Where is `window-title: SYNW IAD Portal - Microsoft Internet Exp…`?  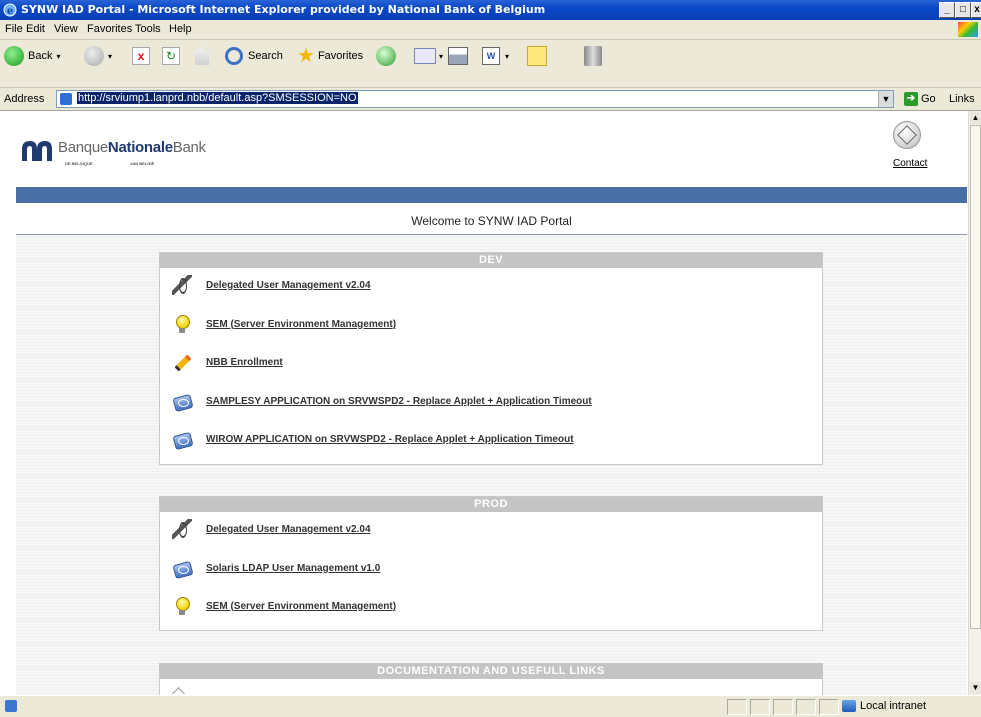
window-title: SYNW IAD Portal - Microsoft Internet Exp… is located at coordinates (283, 9).